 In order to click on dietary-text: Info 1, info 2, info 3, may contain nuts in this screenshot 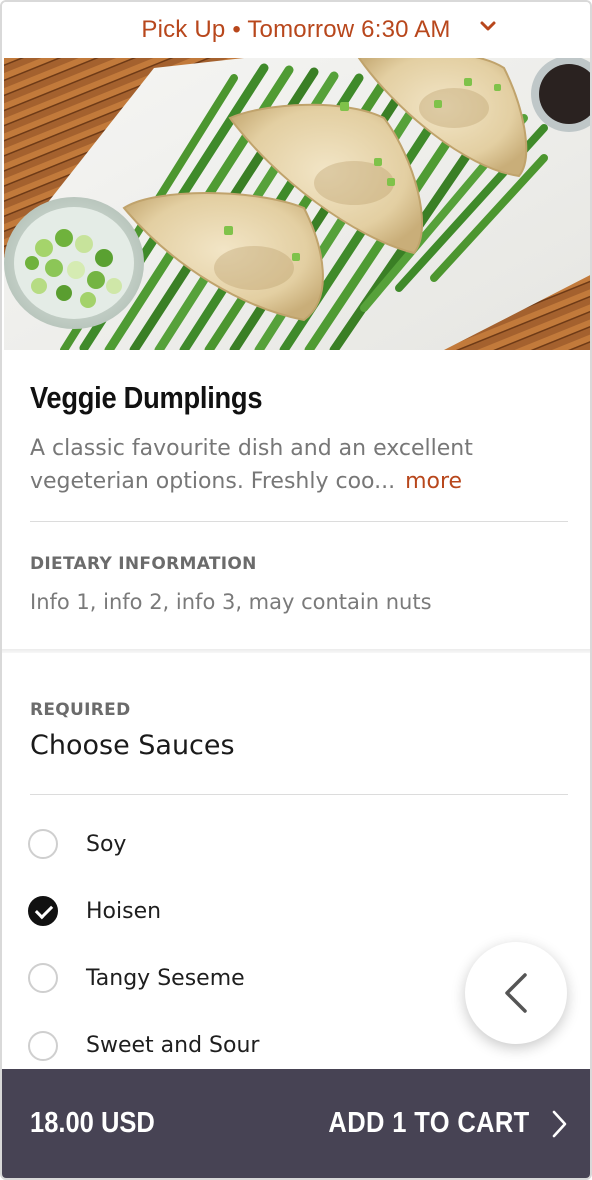, I will do `click(231, 602)`.